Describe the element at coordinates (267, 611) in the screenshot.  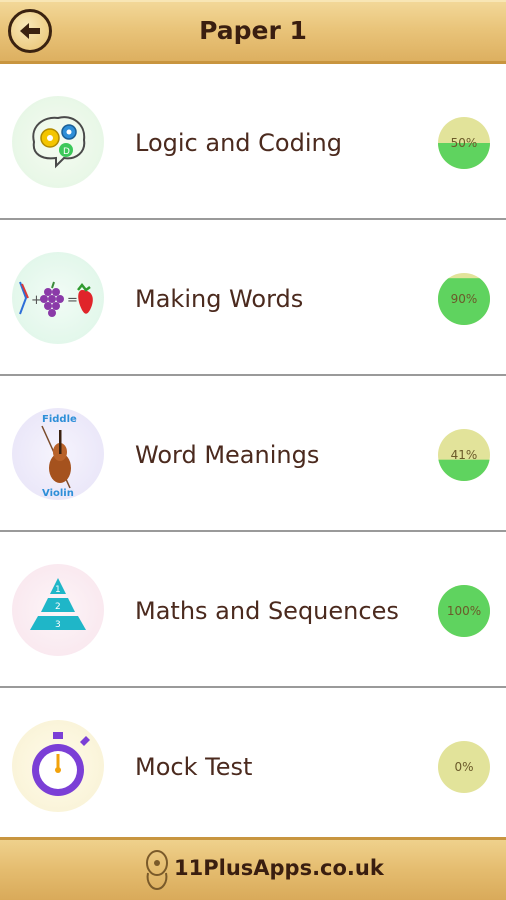
I see `item-label: Maths and Sequences` at that location.